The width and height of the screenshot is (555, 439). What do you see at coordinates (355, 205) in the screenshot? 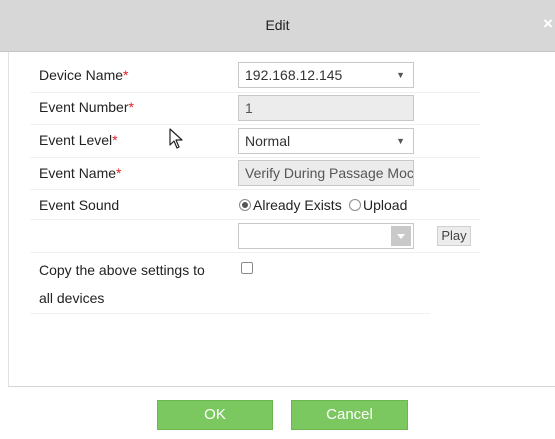
I see `upload-radio` at bounding box center [355, 205].